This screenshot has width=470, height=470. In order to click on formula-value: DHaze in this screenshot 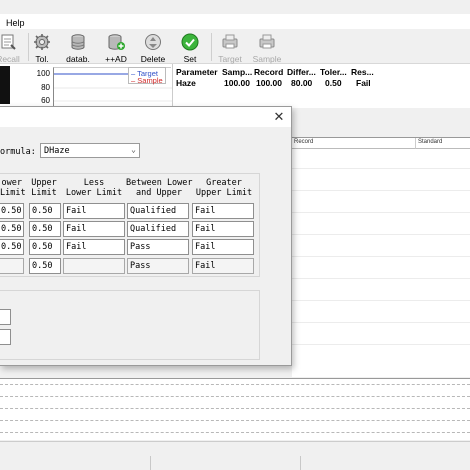, I will do `click(57, 151)`.